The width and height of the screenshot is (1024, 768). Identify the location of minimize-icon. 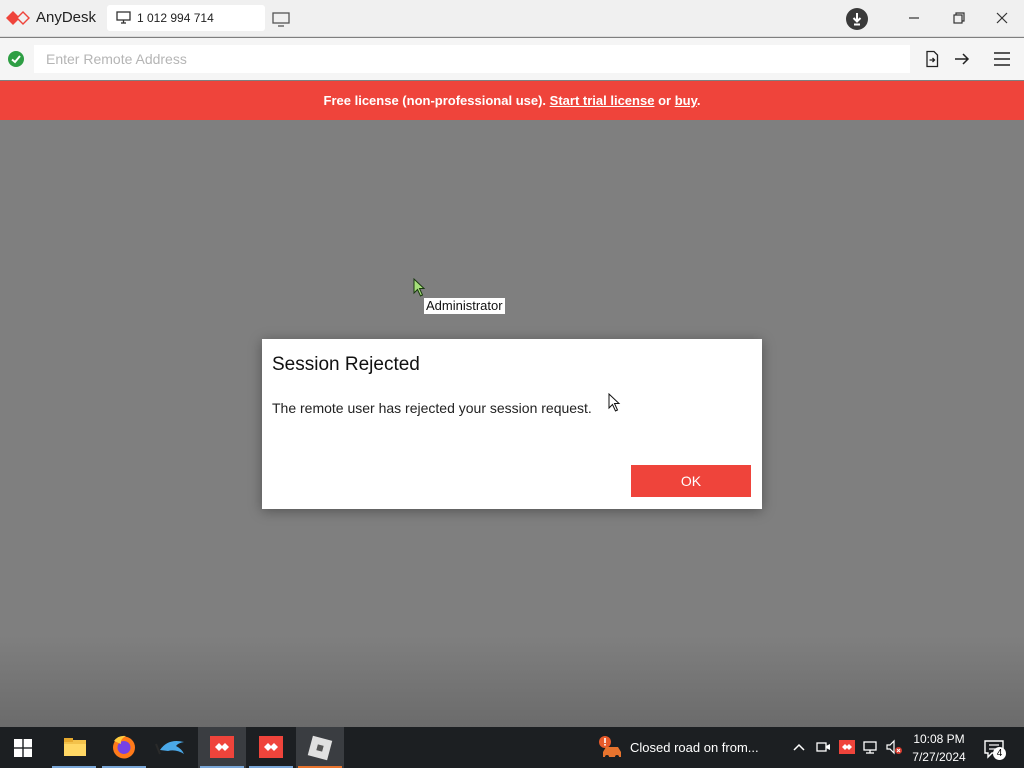
(914, 18).